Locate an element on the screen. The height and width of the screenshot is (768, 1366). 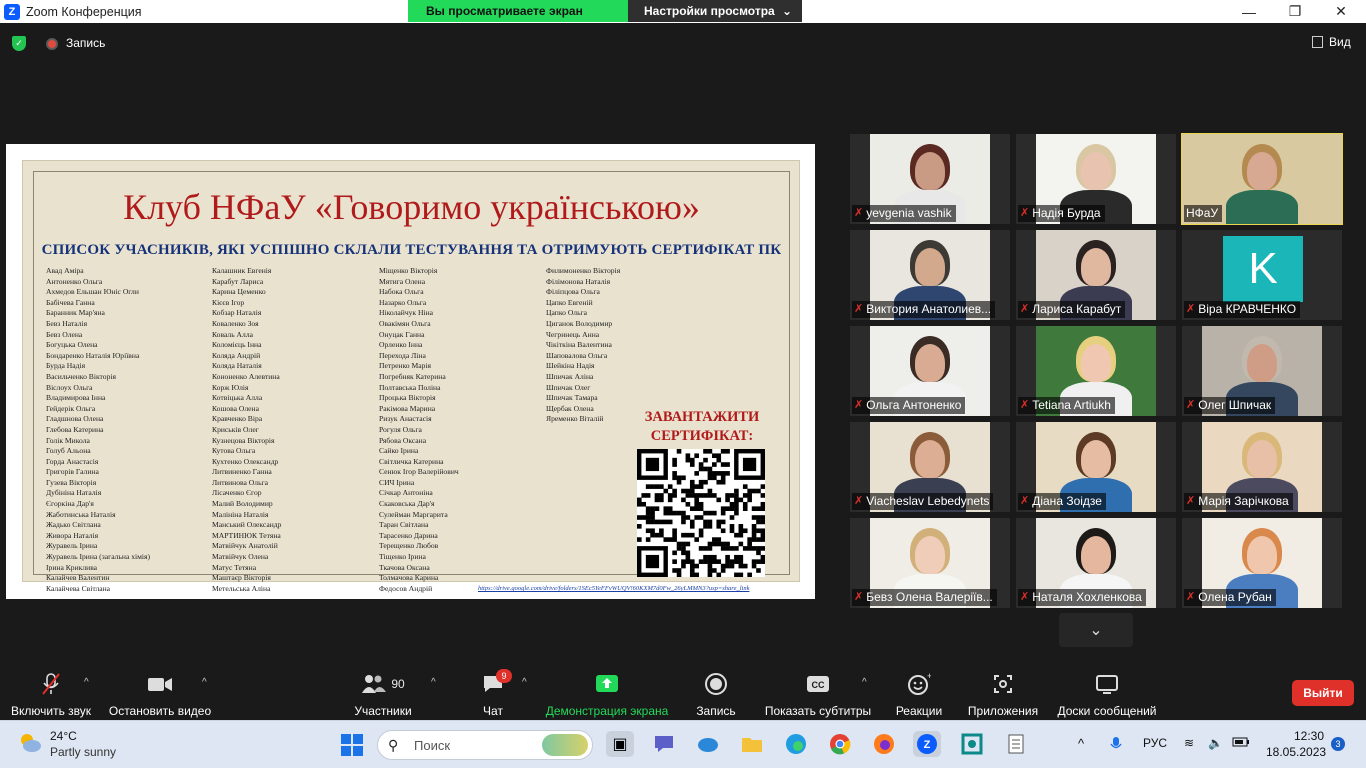
apps-button: Приложения is located at coordinates (1003, 695).